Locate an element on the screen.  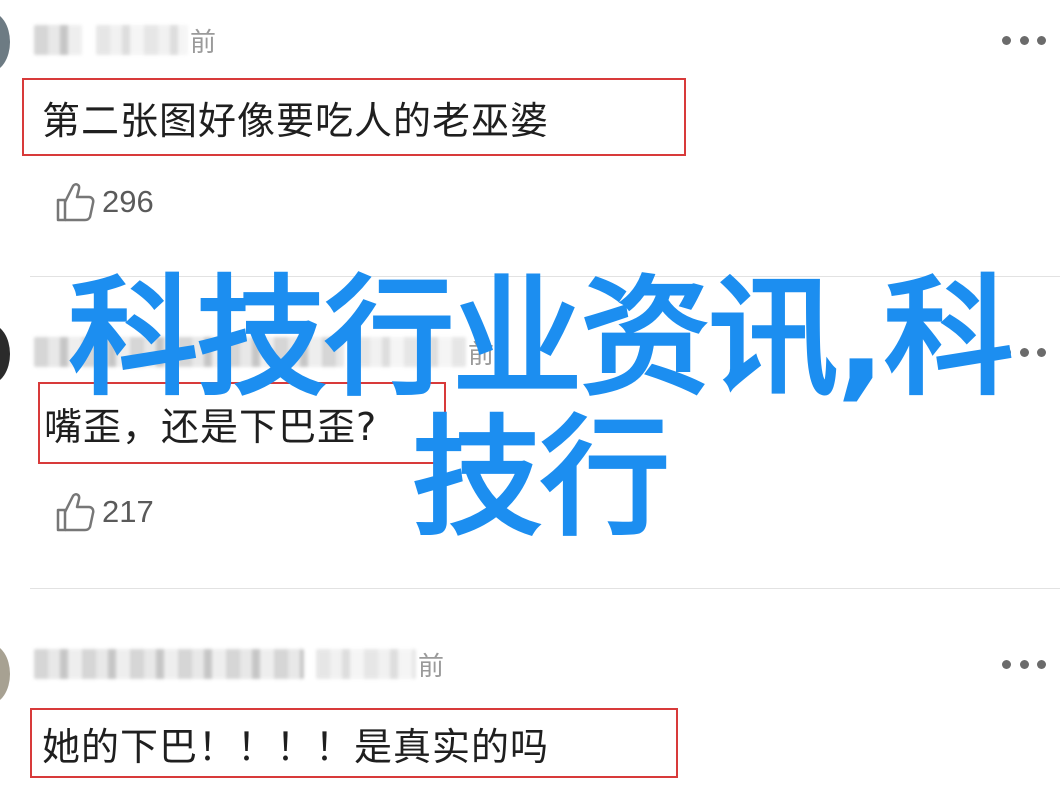
comment-text: 嘴歪，还是下巴歪? is located at coordinates (211, 426).